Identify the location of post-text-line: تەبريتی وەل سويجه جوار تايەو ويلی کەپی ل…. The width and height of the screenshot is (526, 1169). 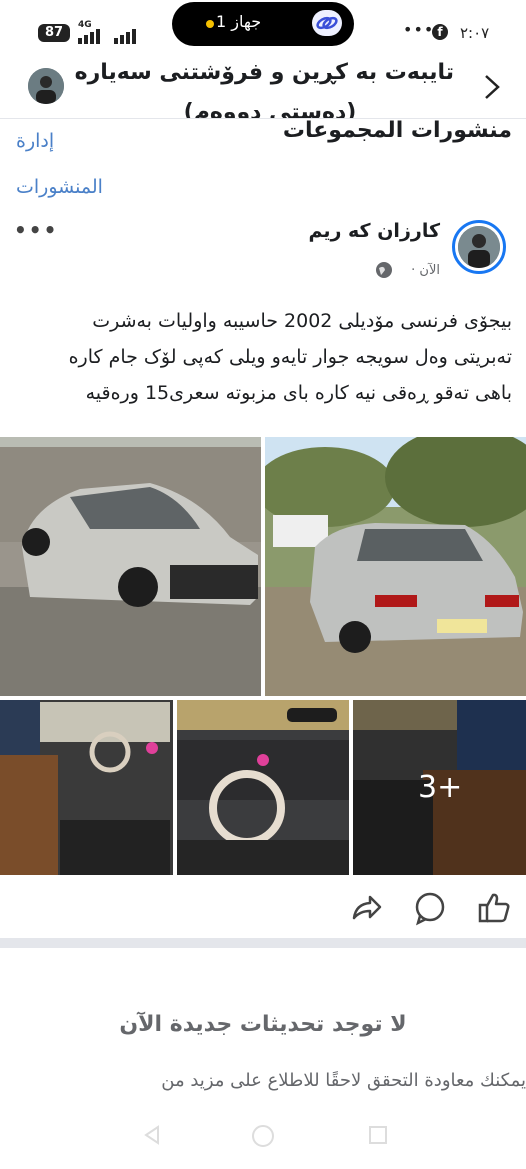
(290, 357).